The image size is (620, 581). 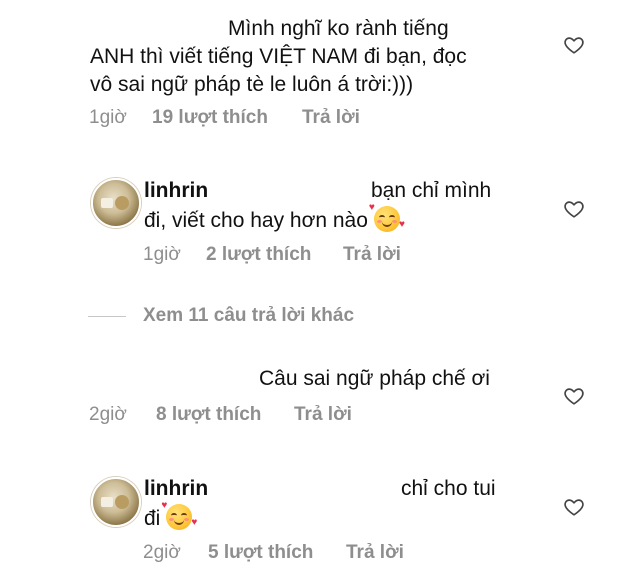 I want to click on like-count: 5 lượt thích, so click(x=260, y=553).